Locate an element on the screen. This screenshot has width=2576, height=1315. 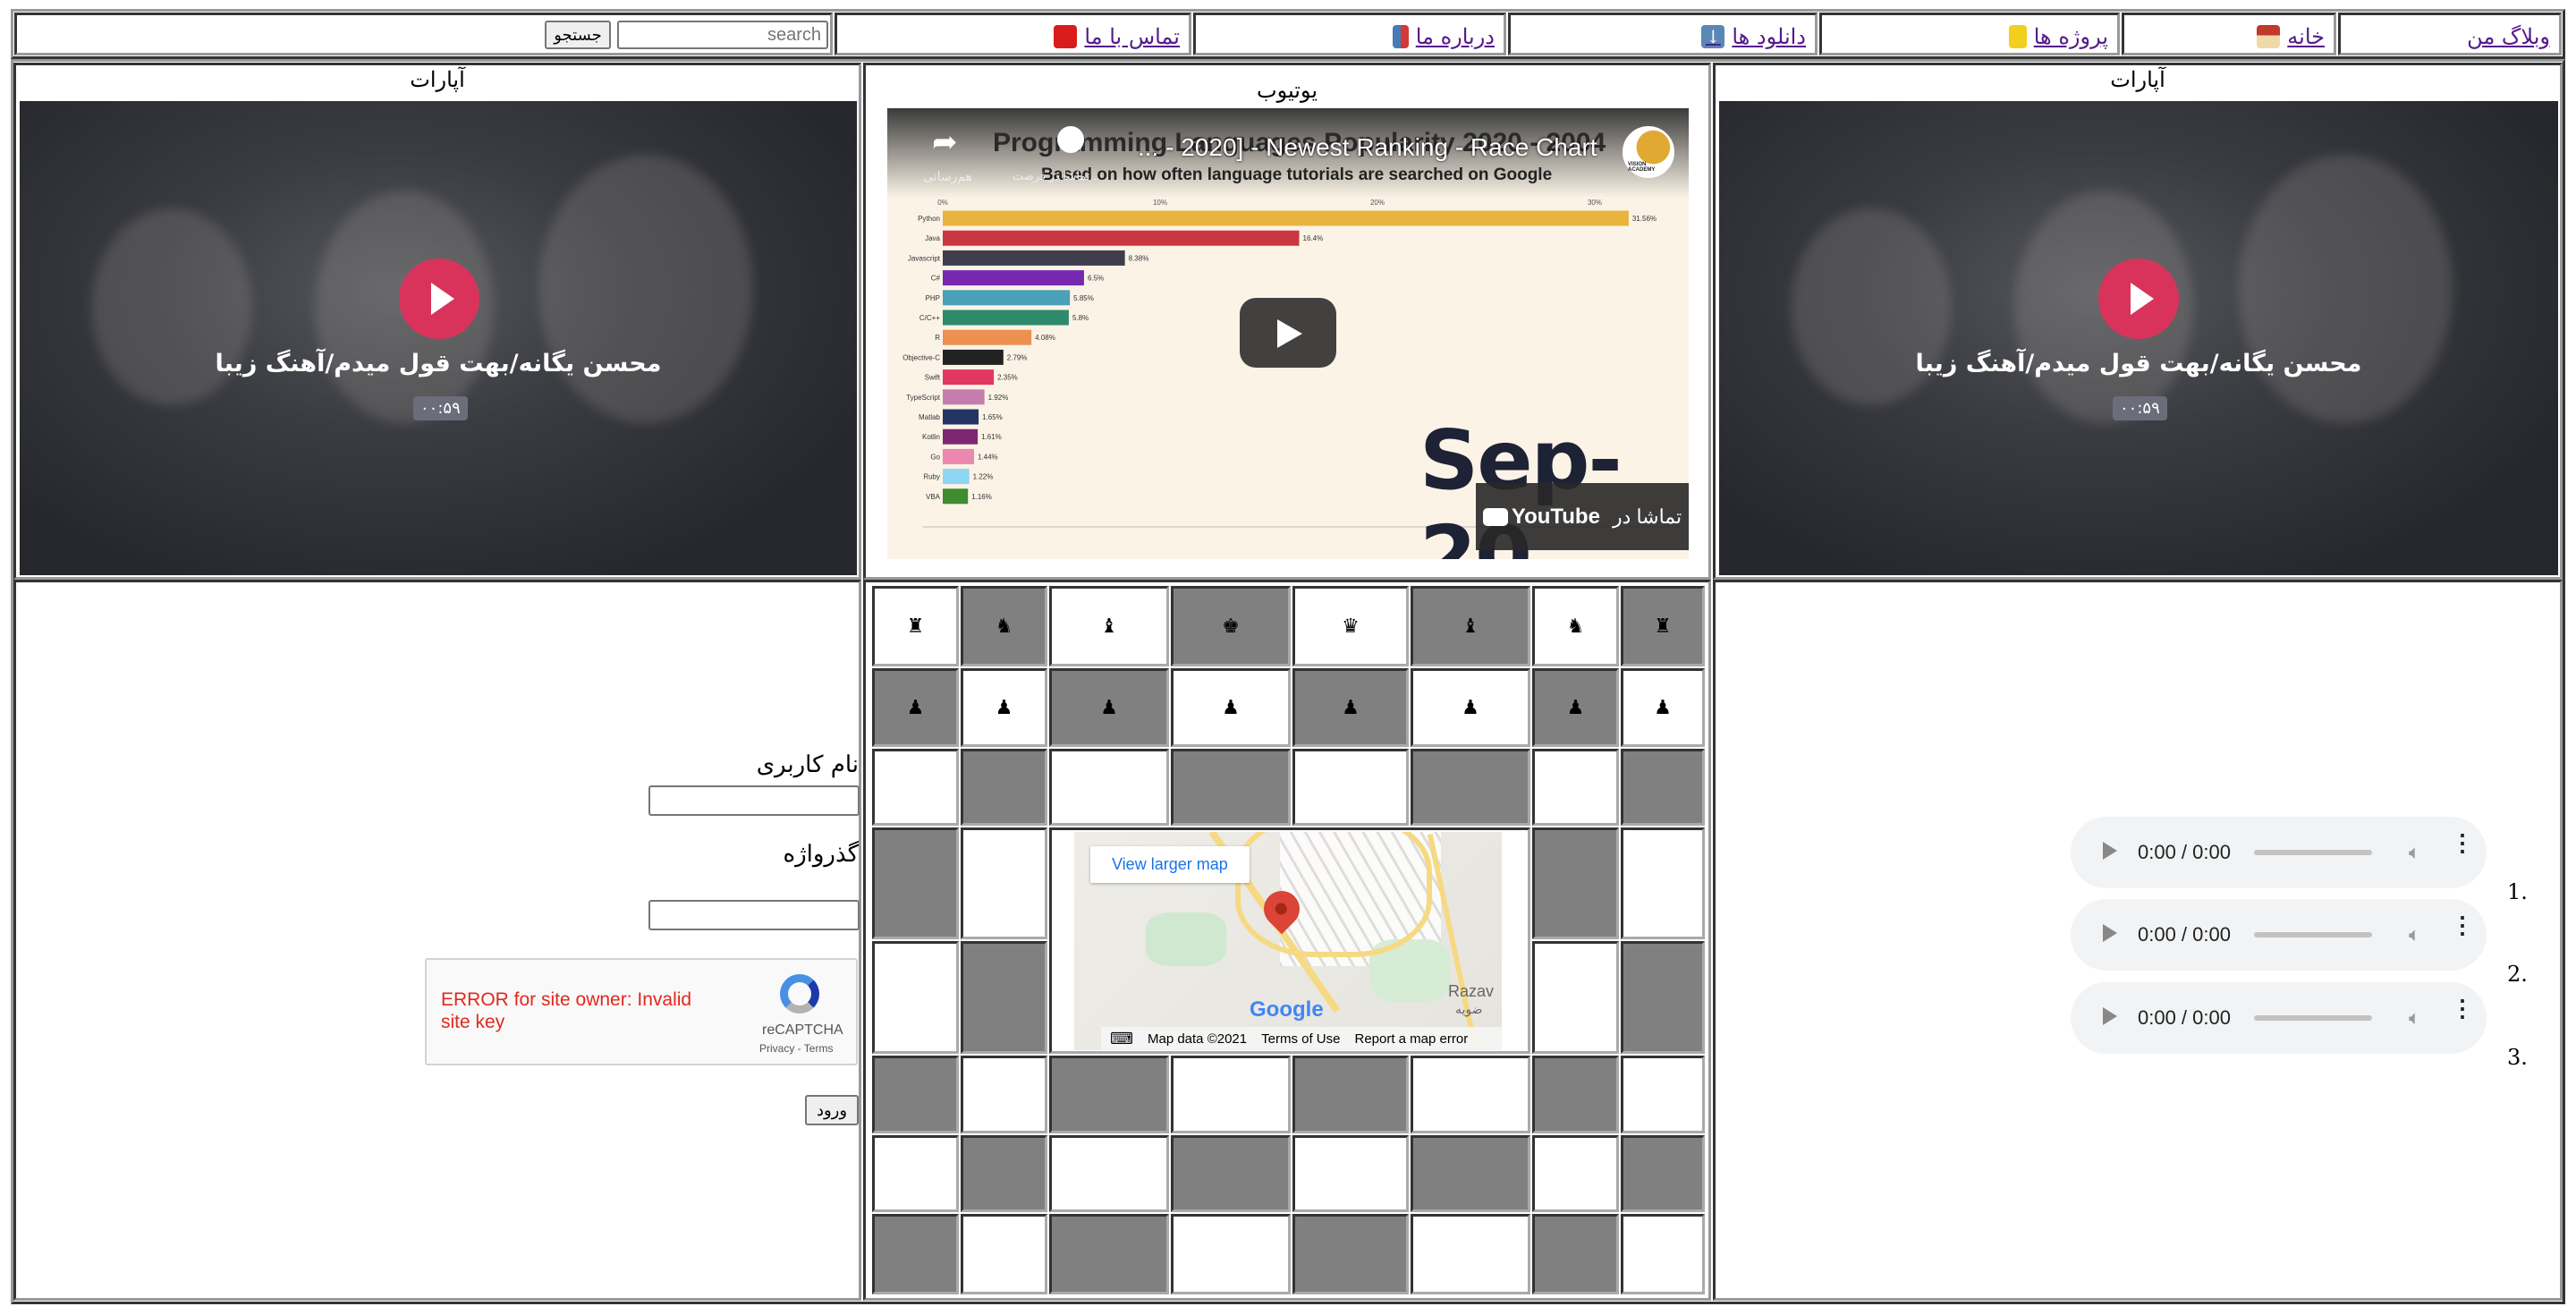
nav-link-projects: پروژه ها is located at coordinates (2058, 36).